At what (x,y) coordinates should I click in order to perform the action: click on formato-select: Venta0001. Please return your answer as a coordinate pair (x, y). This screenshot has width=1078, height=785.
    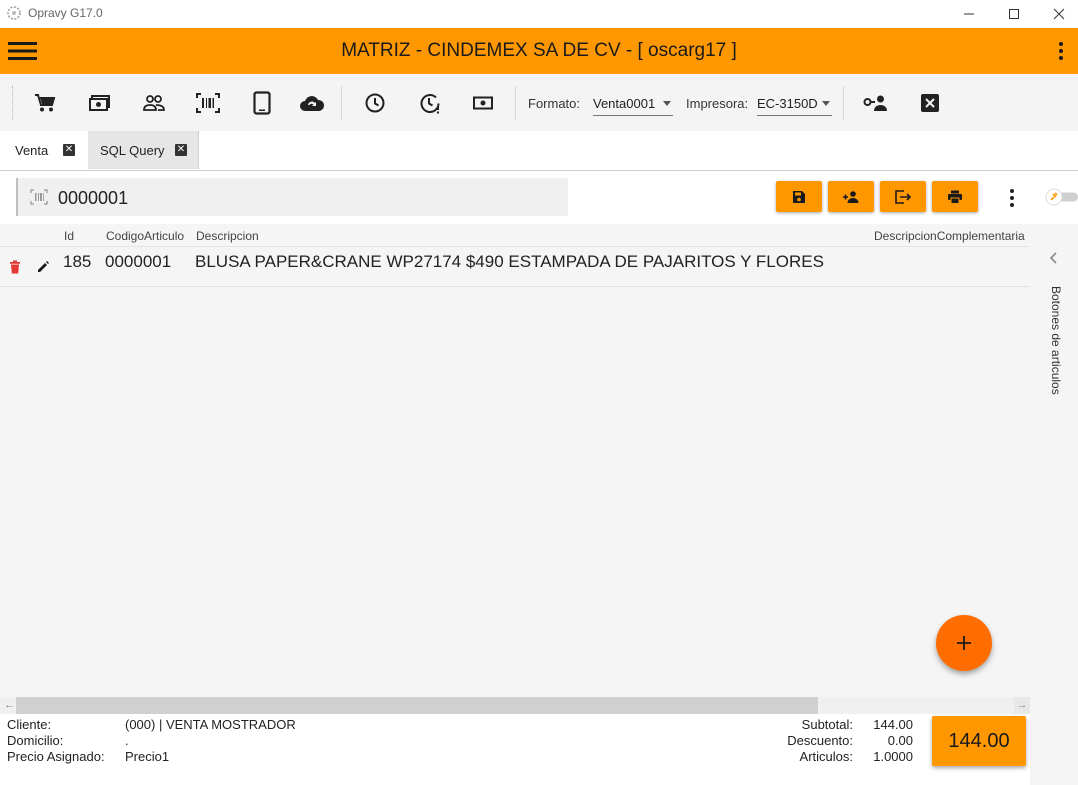
    Looking at the image, I should click on (633, 103).